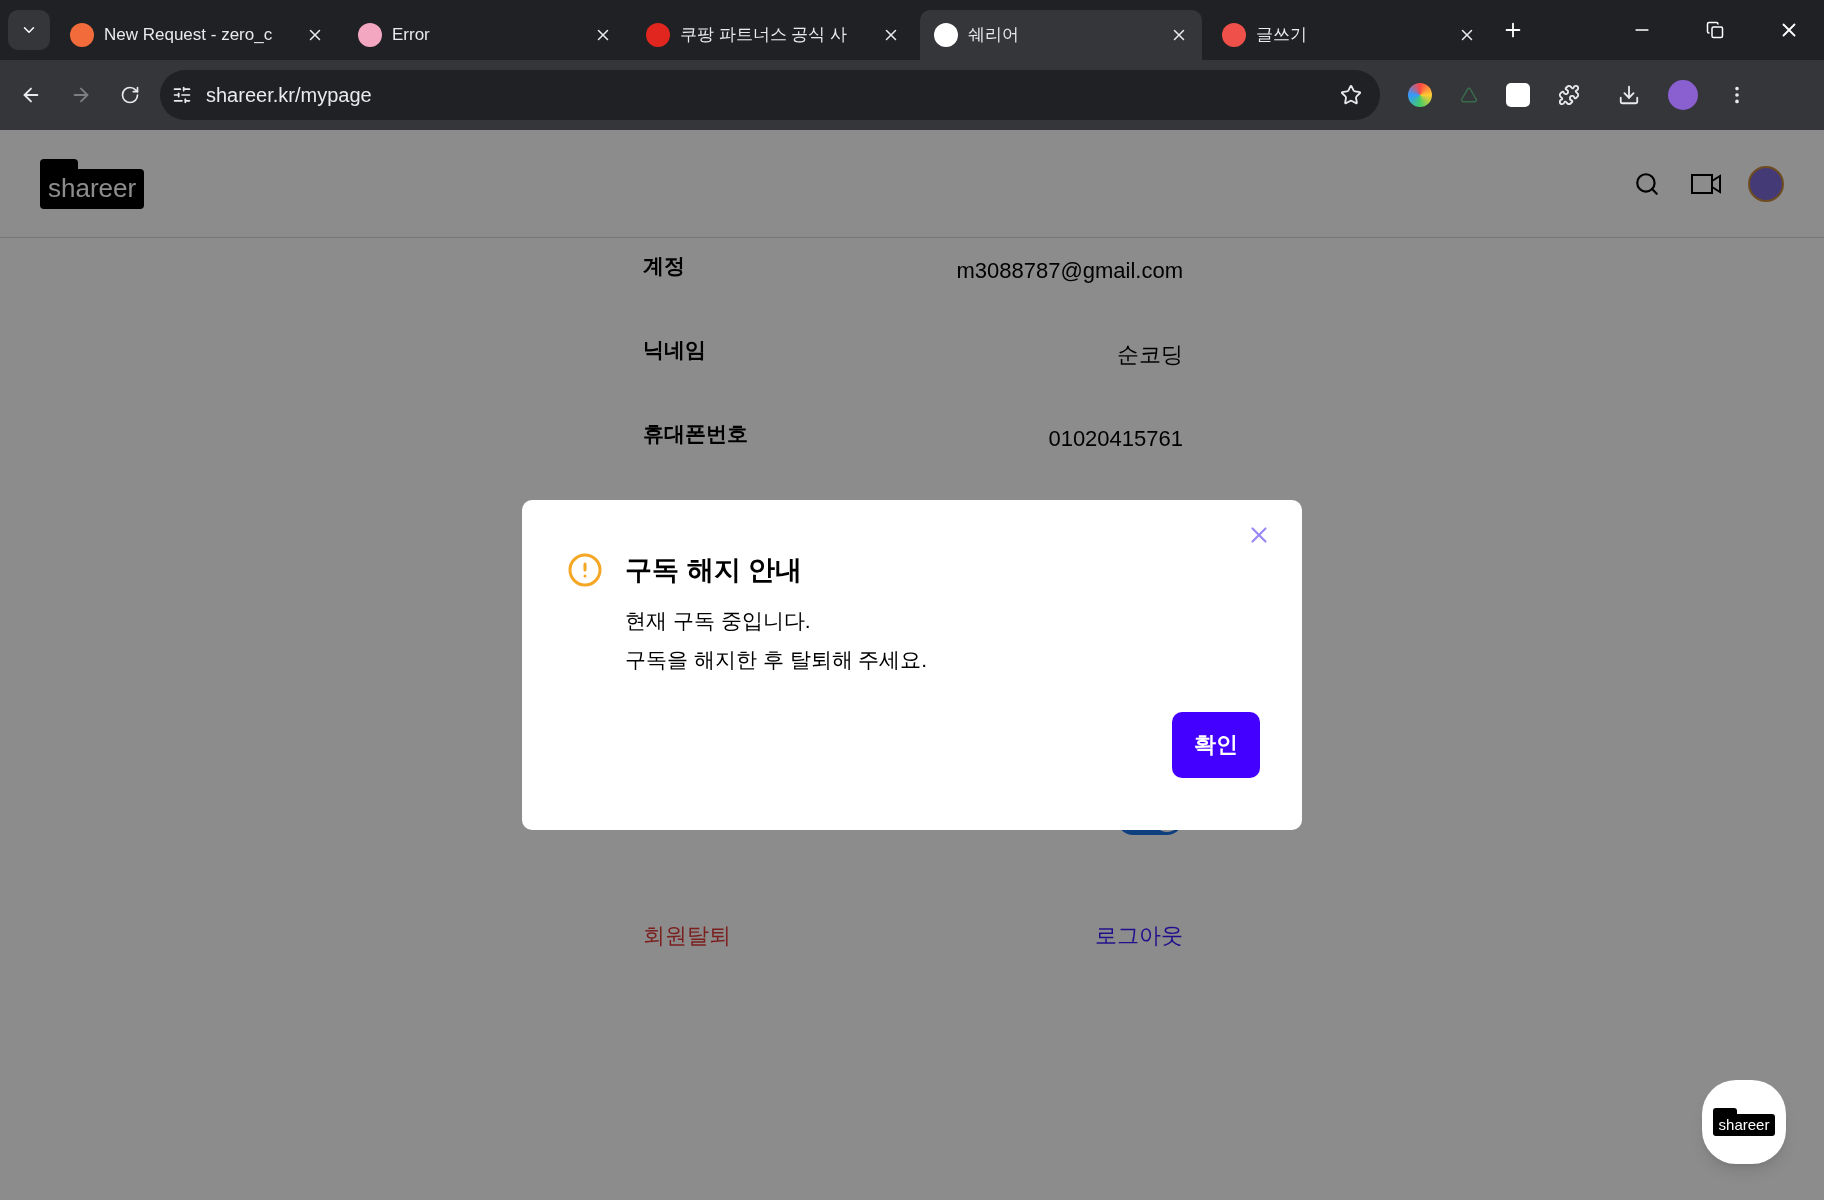 This screenshot has width=1824, height=1200. Describe the element at coordinates (695, 434) in the screenshot. I see `field-label: 휴대폰번호` at that location.